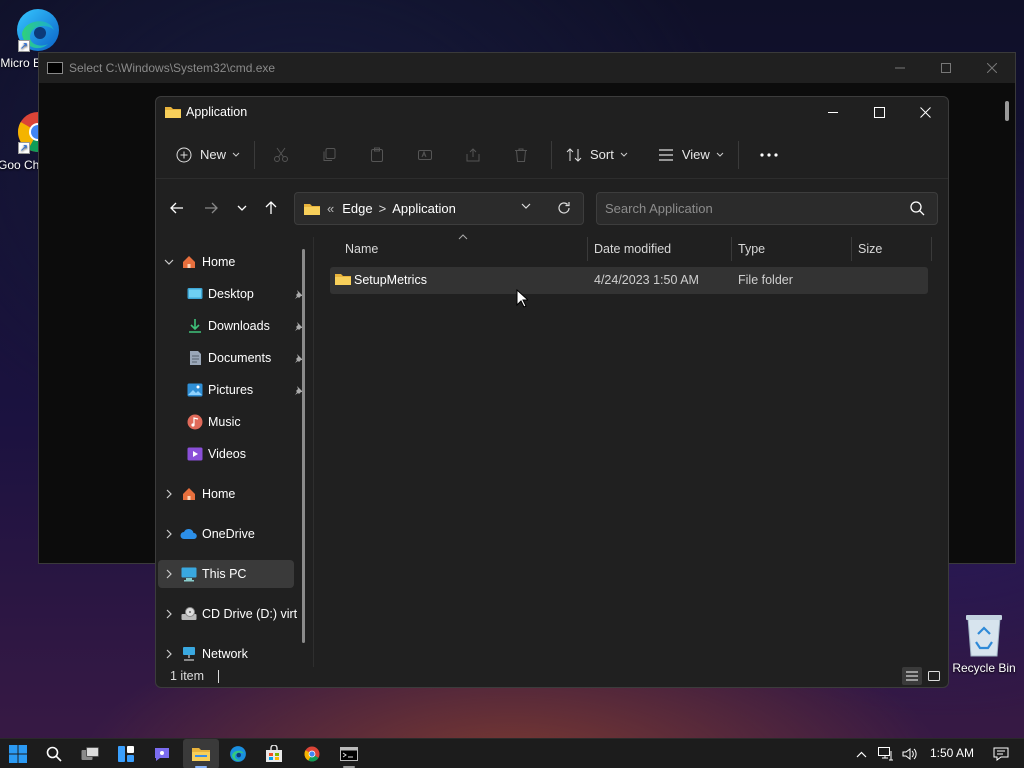 Image resolution: width=1024 pixels, height=768 pixels. Describe the element at coordinates (240, 358) in the screenshot. I see `nav-item-label: Documents` at that location.